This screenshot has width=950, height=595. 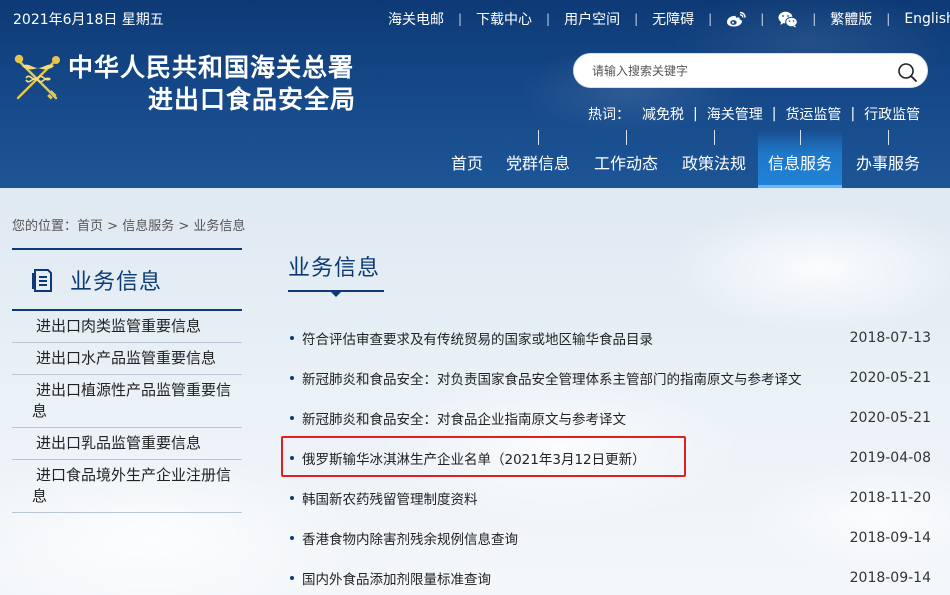 I want to click on sidebar-item-meat: 进出口肉类监管重要信息, so click(x=127, y=327).